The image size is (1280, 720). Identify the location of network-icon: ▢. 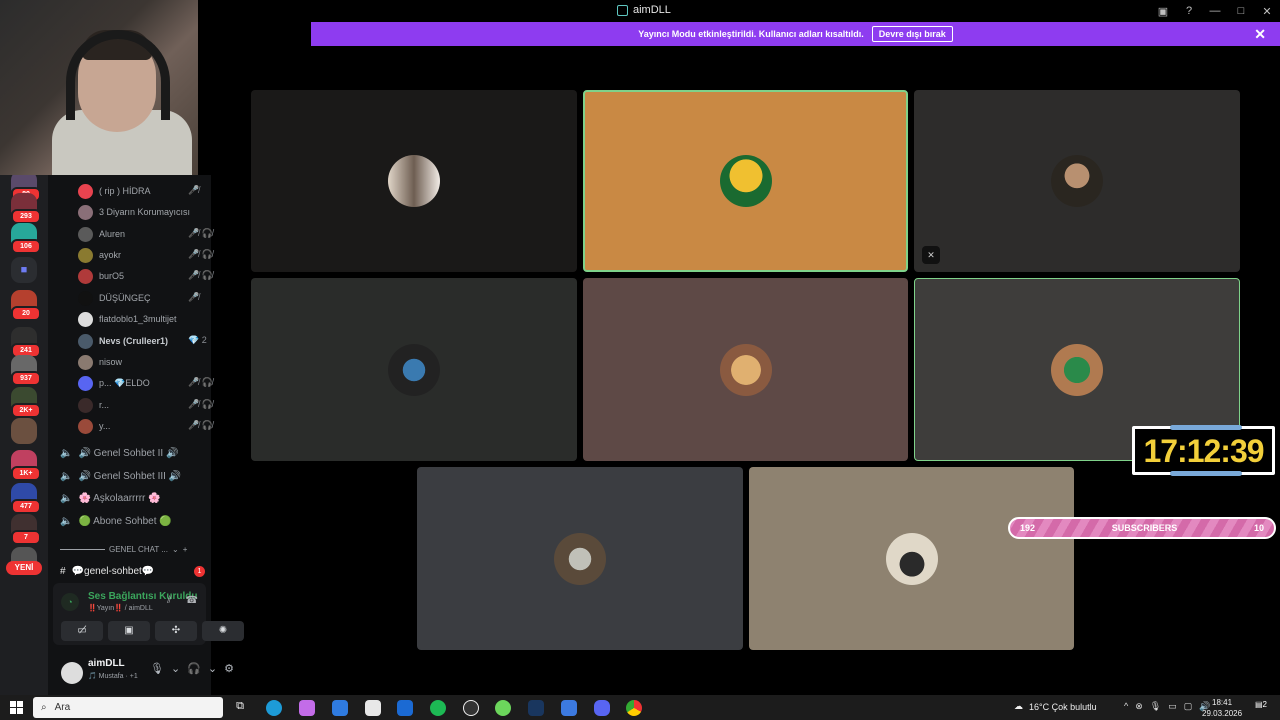
(1188, 706).